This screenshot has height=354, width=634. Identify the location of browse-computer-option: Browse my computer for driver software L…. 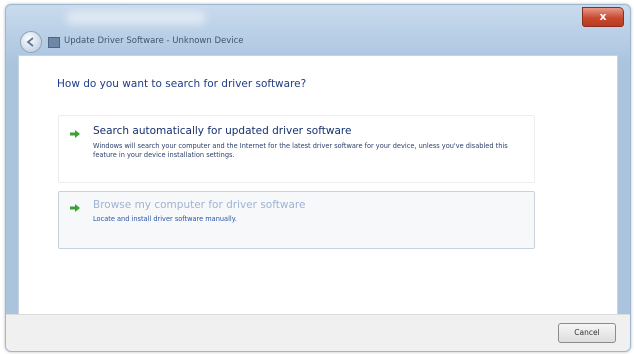
(296, 220).